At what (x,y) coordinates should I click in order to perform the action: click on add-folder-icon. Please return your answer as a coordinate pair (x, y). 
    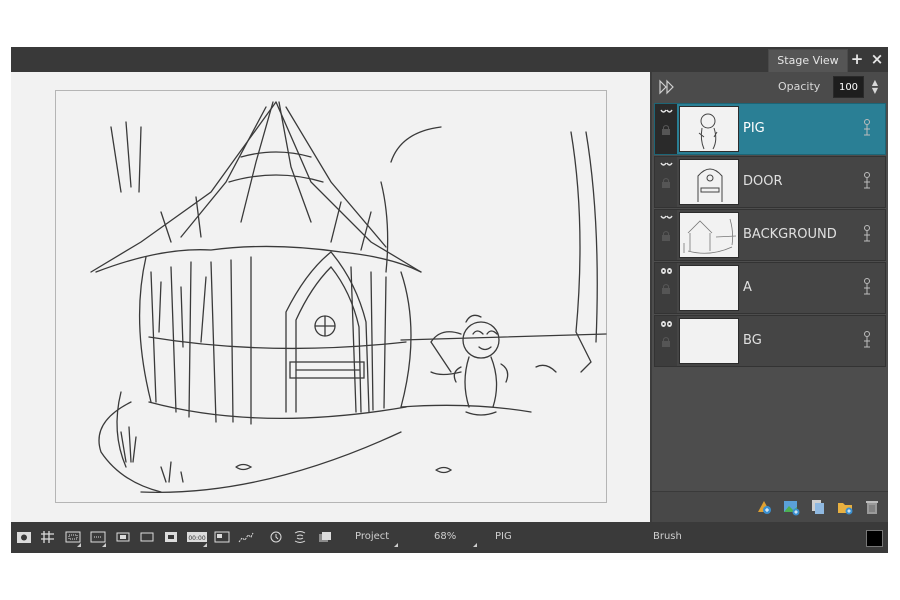
    Looking at the image, I should click on (845, 507).